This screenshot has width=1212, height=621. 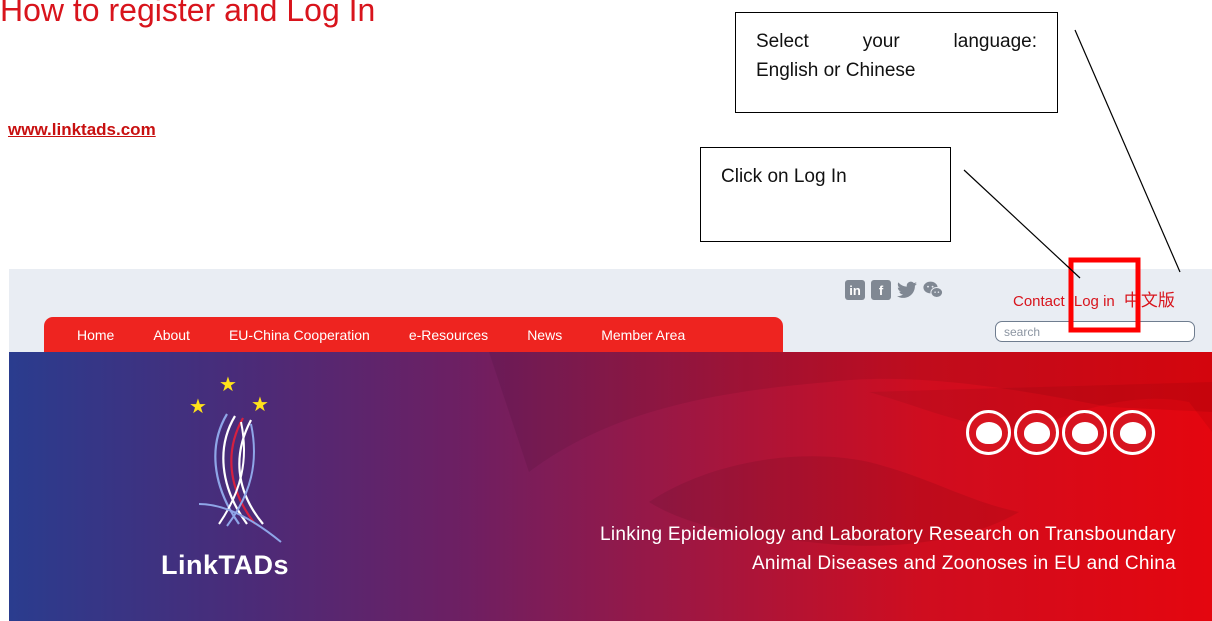 I want to click on language-callout: Select your language: English or Chinese, so click(x=896, y=62).